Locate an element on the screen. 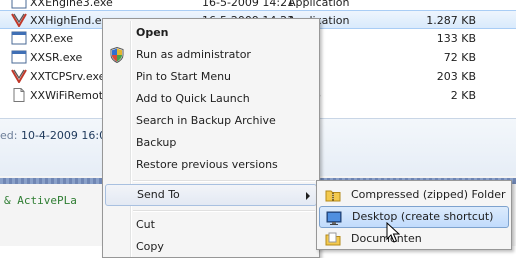  menu-item-run-as-administrator: Run as administrator is located at coordinates (211, 55).